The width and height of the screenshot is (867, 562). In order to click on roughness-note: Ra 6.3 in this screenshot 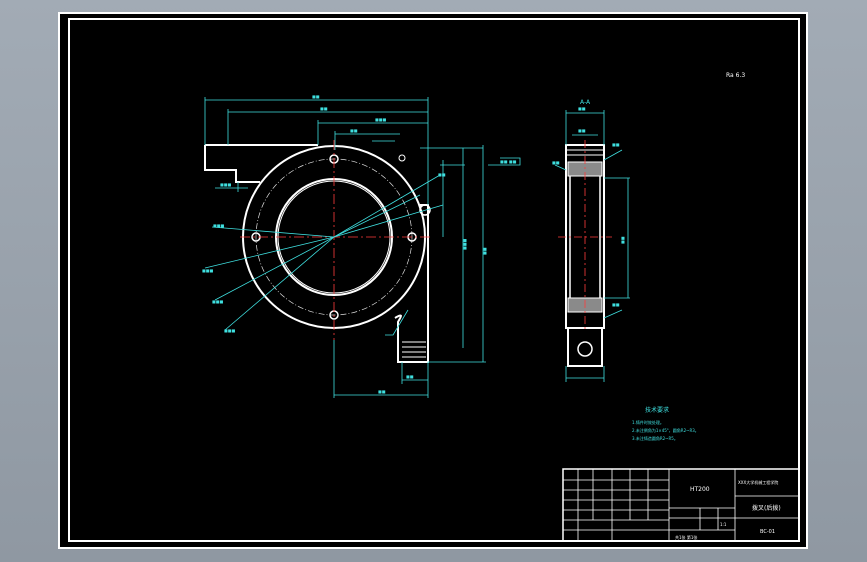, I will do `click(735, 75)`.